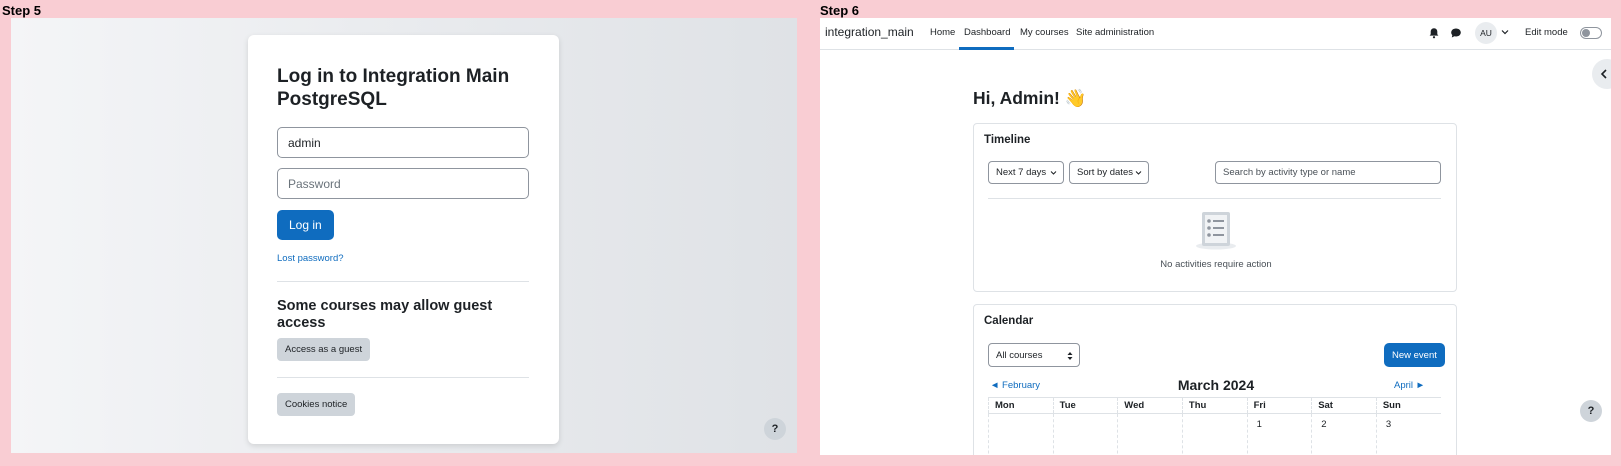 The height and width of the screenshot is (466, 1621). I want to click on weekday-header: Thu, so click(1214, 405).